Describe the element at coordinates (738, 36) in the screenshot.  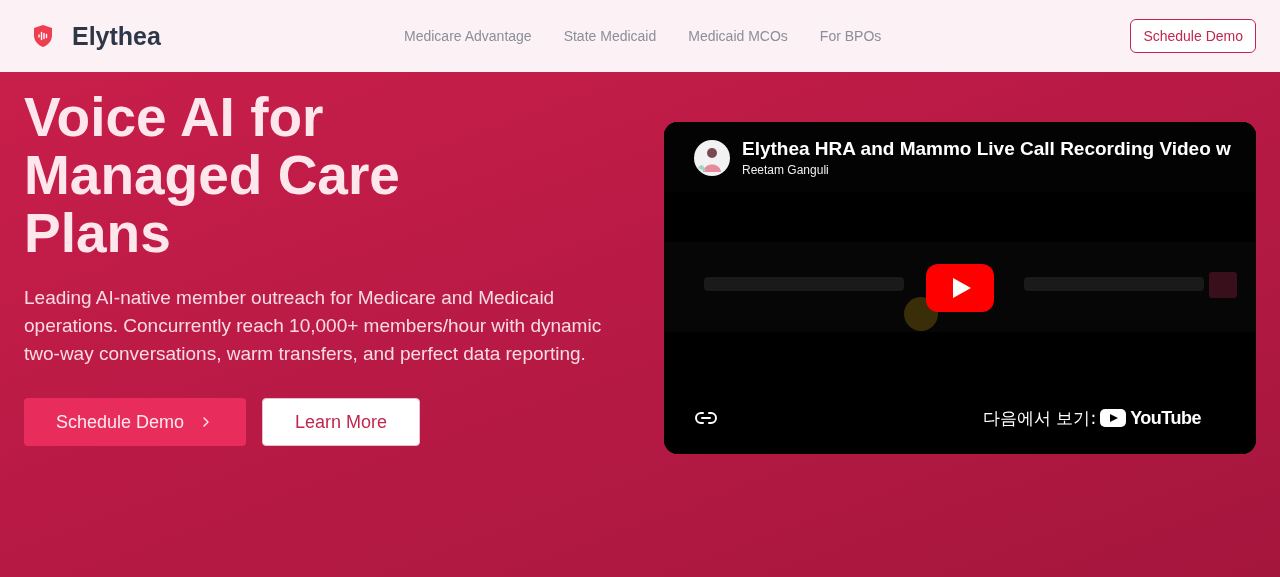
I see `nav-link: Medicaid MCOs` at that location.